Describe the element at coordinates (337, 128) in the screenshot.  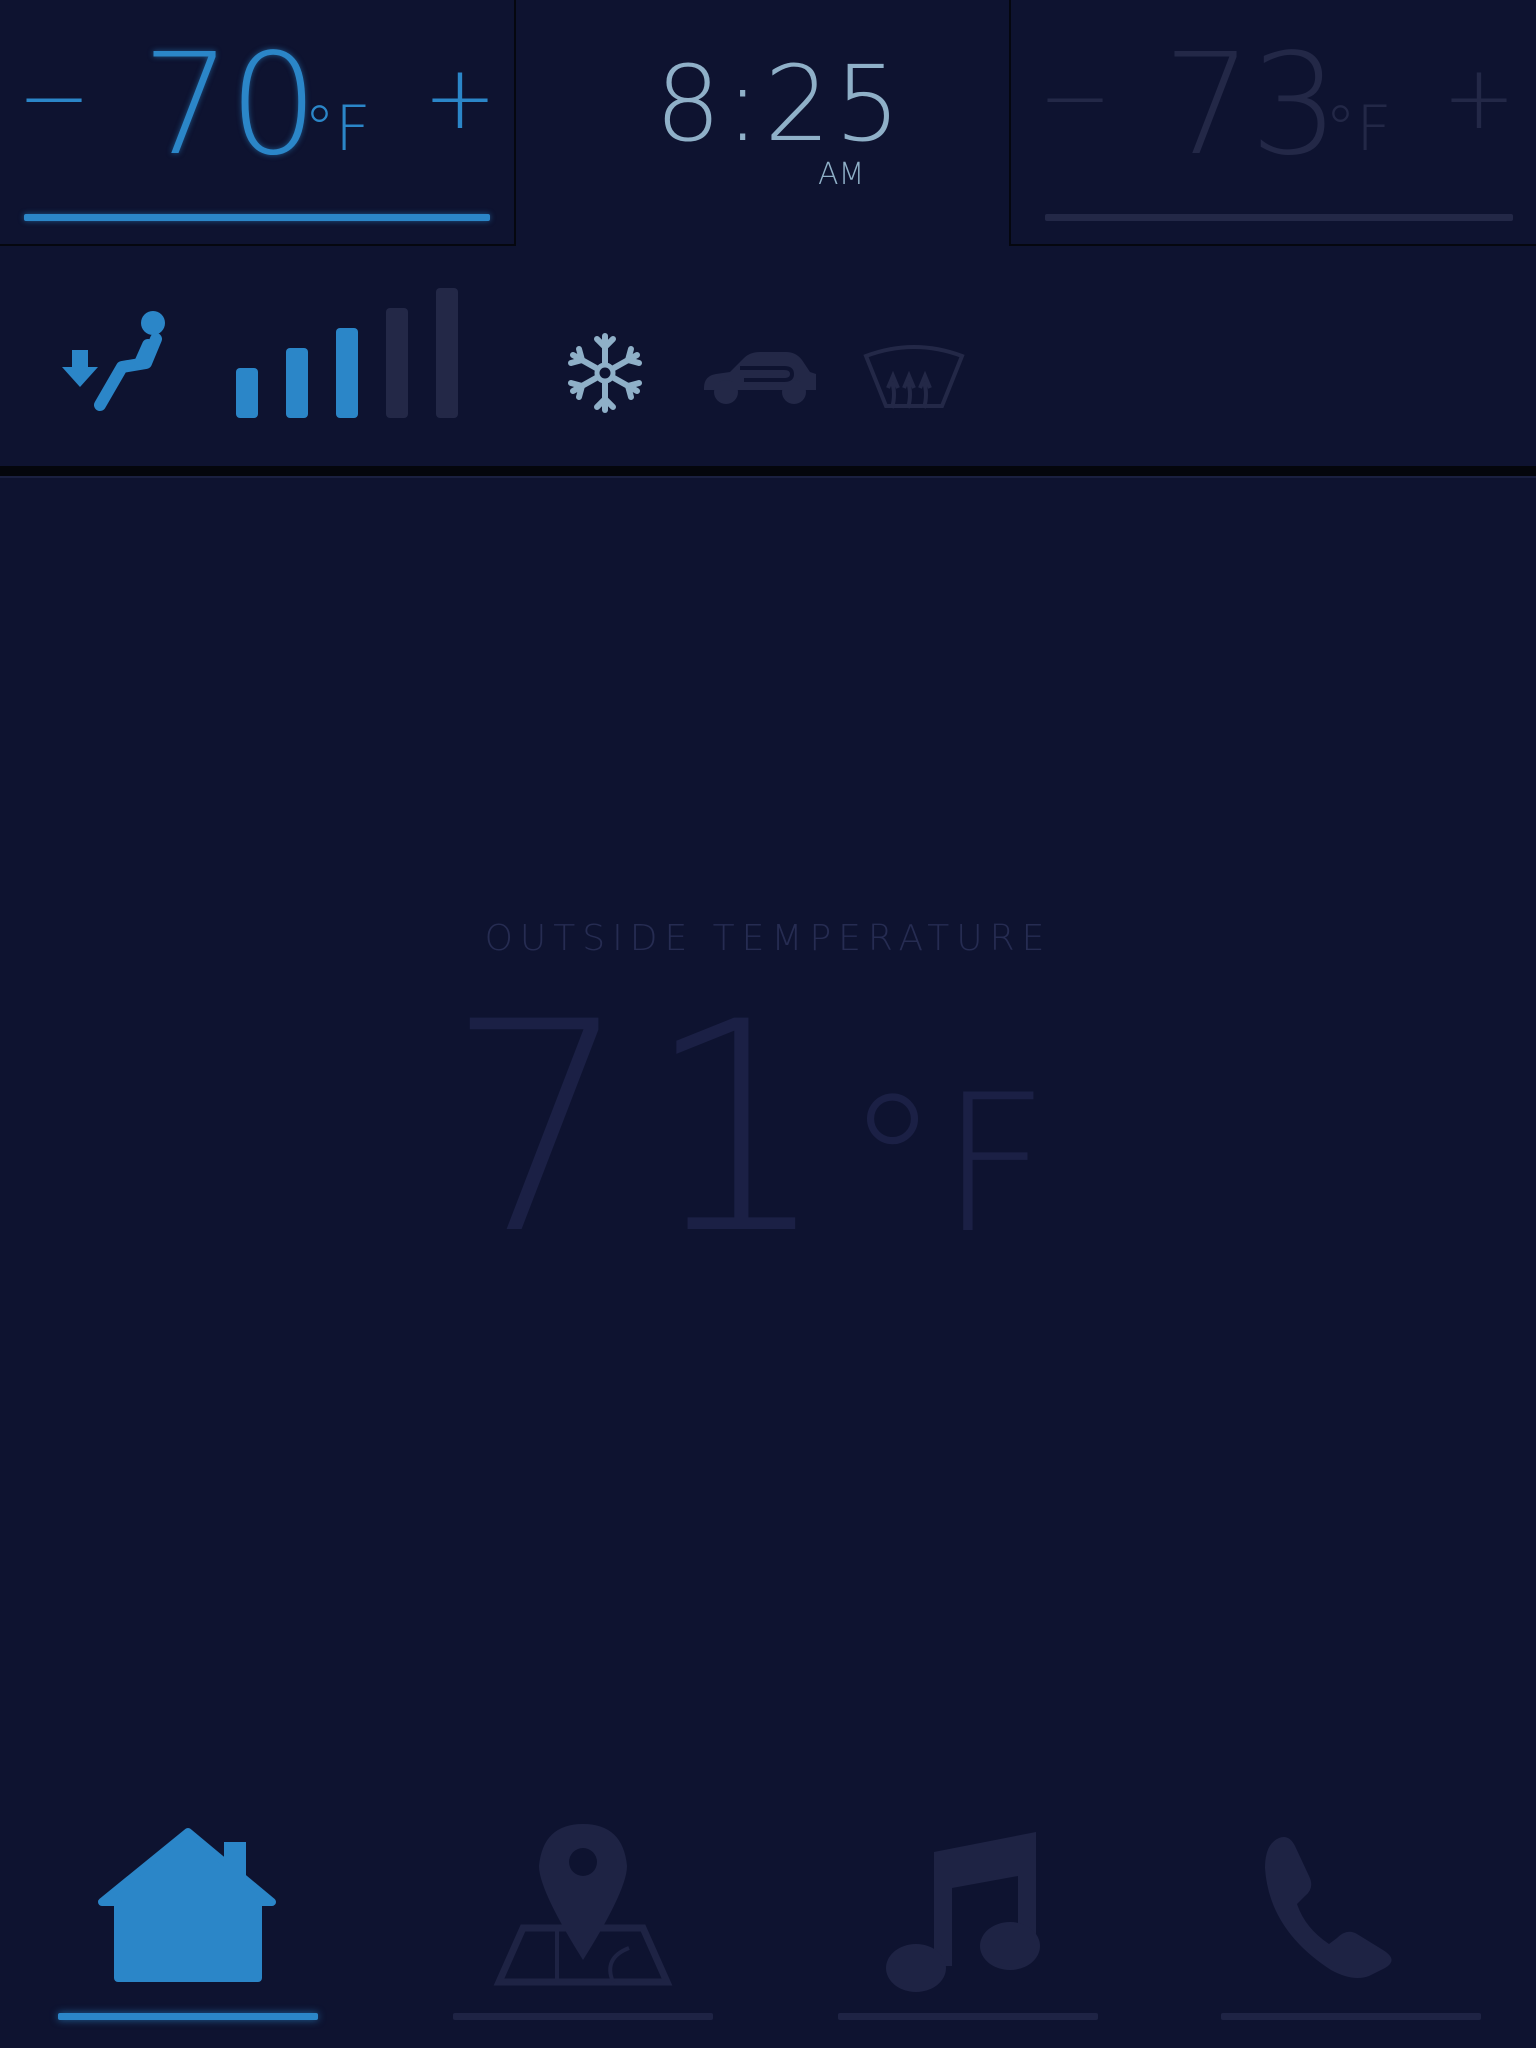
I see `driver-temp-unit: °F` at that location.